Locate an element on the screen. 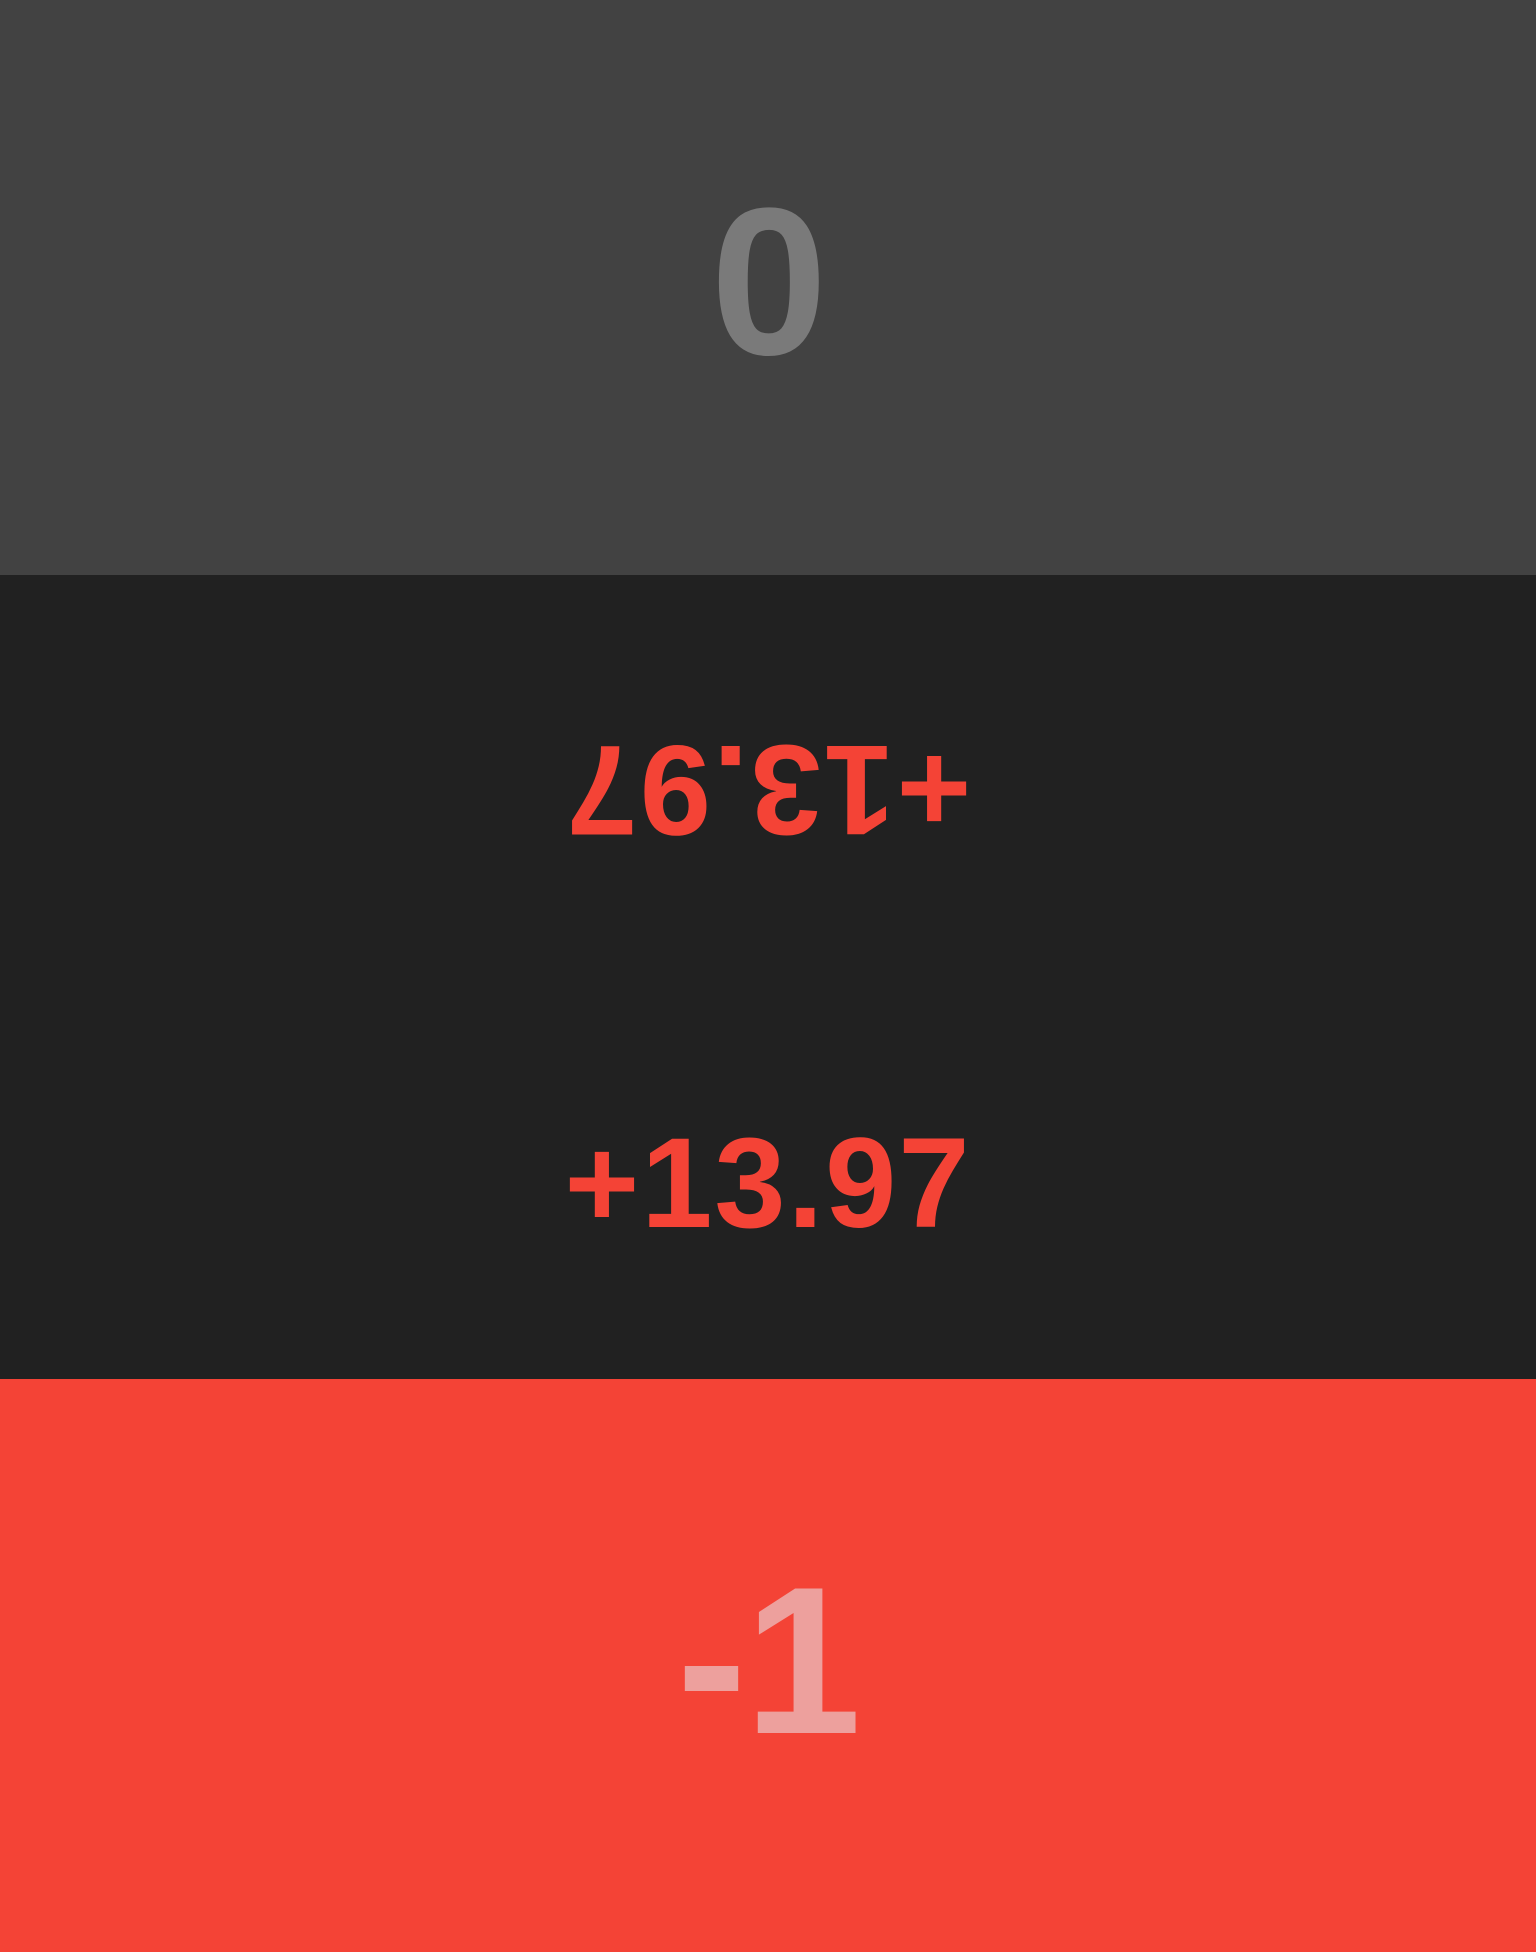 This screenshot has width=1536, height=1952. score-display-flipped: +13.97 is located at coordinates (768, 789).